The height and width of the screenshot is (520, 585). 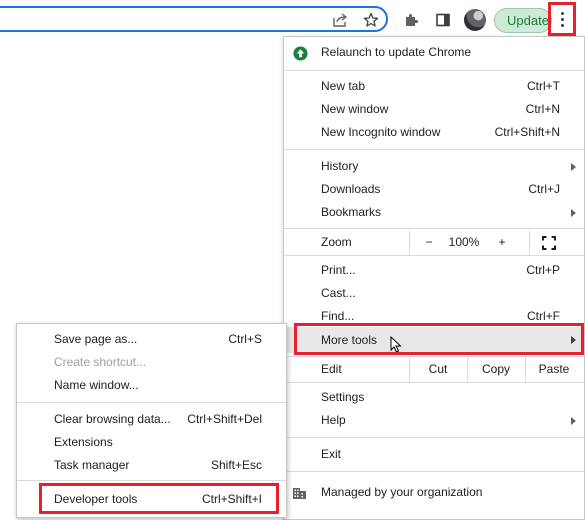 What do you see at coordinates (151, 499) in the screenshot?
I see `menu-item-developer-tools: Developer tools Ctrl+Shift+I` at bounding box center [151, 499].